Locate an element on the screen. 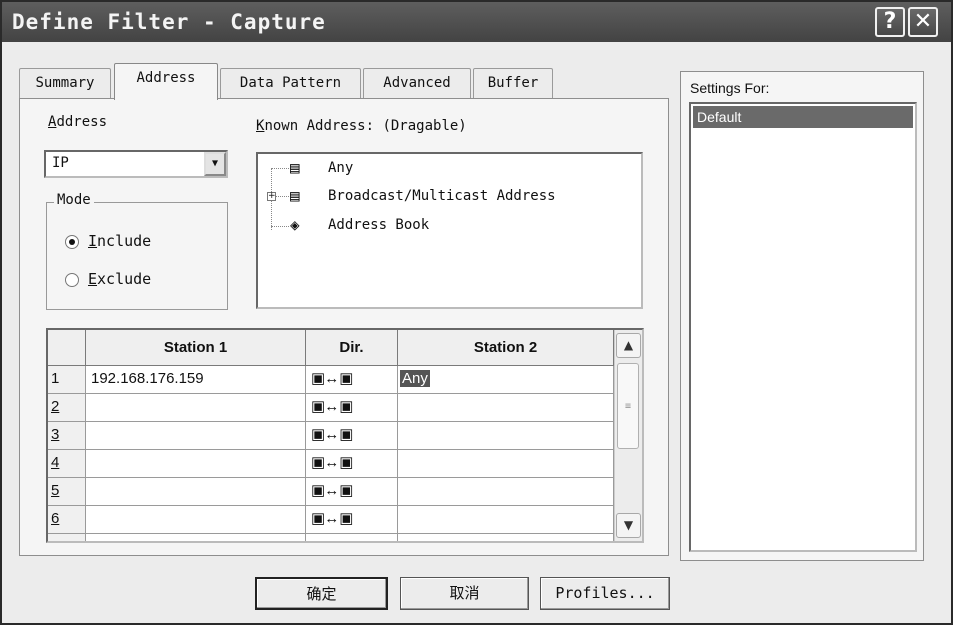  expand-plus-icon: + is located at coordinates (271, 196).